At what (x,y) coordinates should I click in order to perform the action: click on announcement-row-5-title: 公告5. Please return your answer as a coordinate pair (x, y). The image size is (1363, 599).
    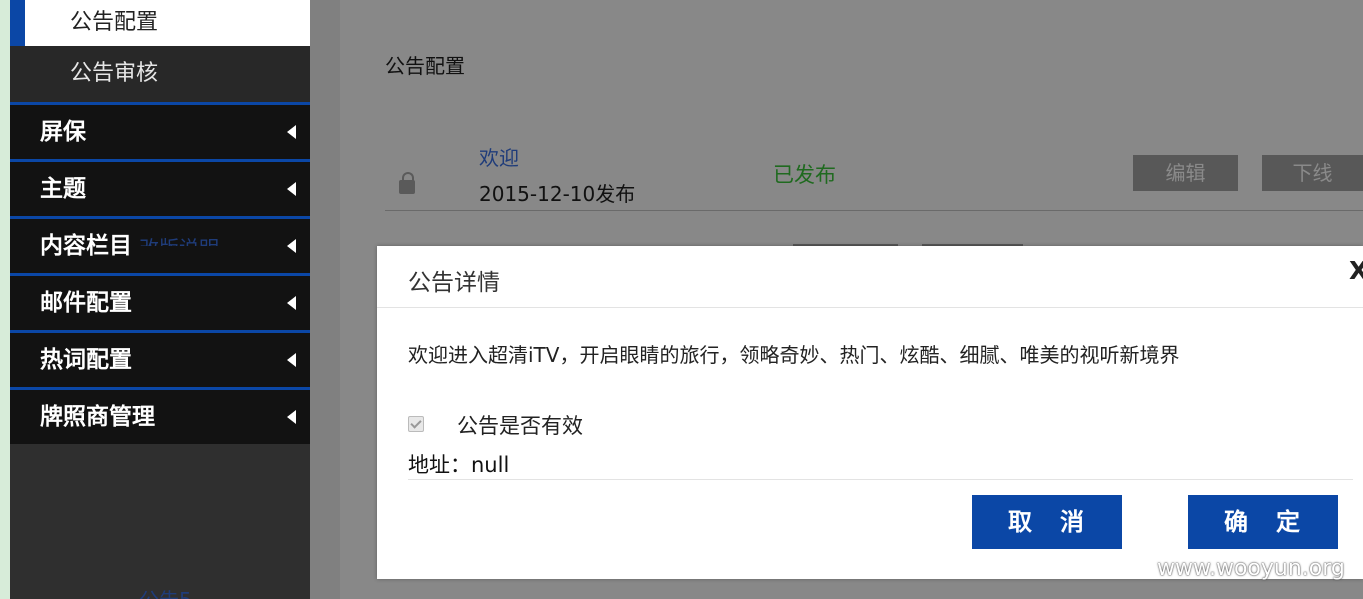
    Looking at the image, I should click on (165, 594).